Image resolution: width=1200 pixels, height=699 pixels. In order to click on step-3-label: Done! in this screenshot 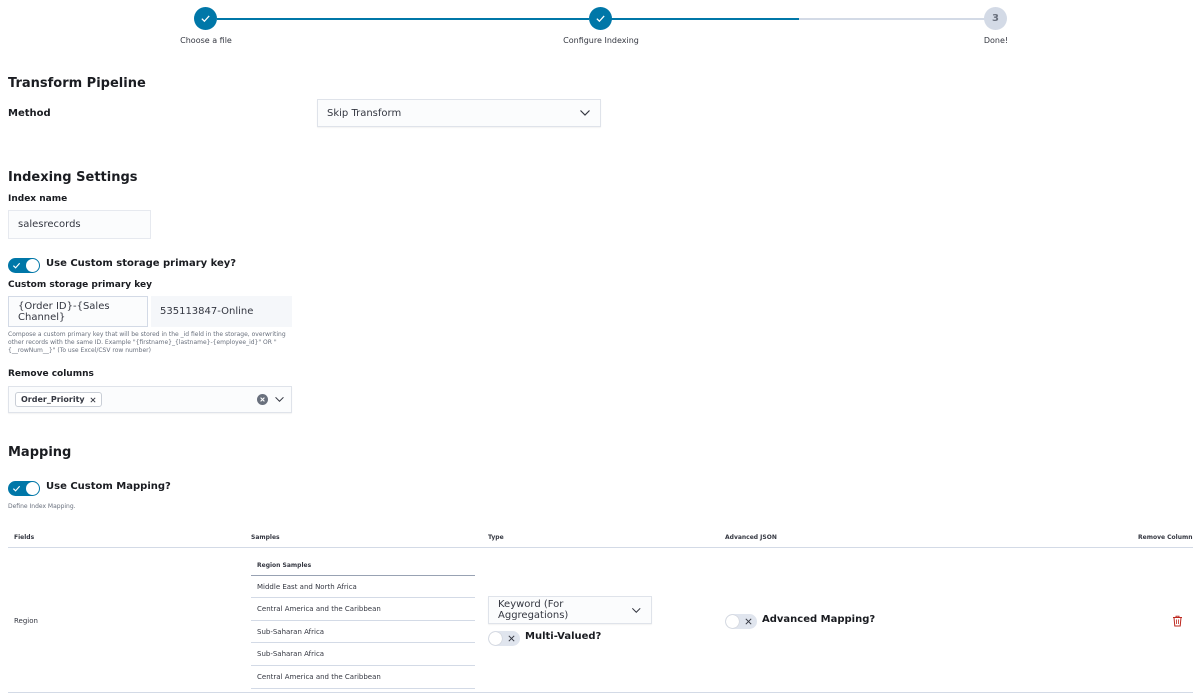, I will do `click(996, 40)`.